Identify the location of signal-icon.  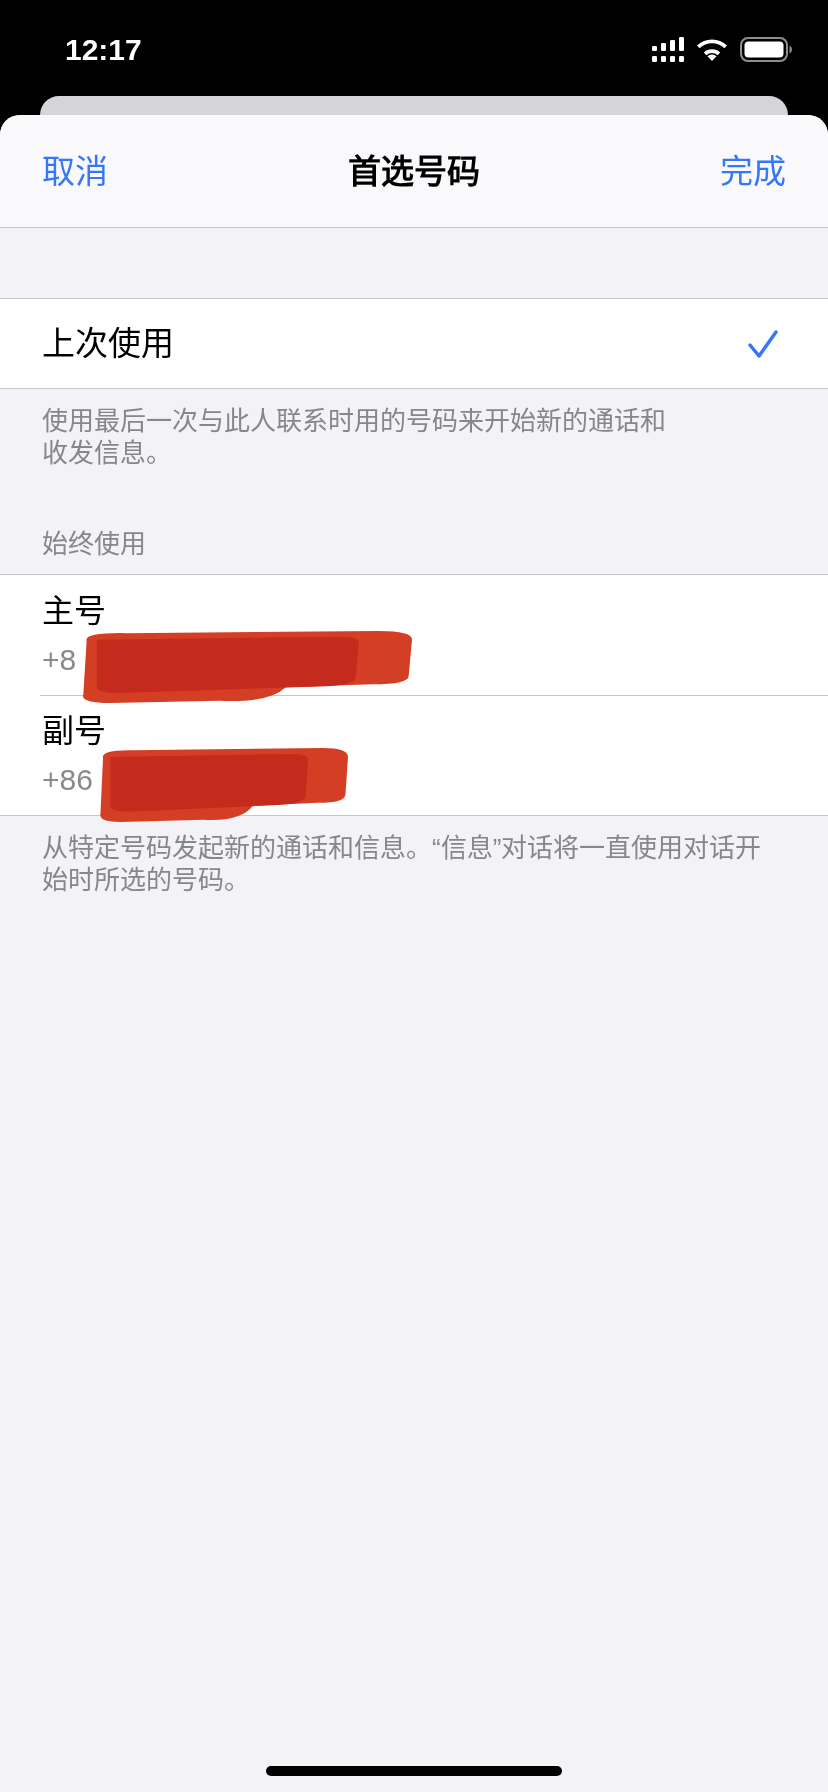
(668, 49).